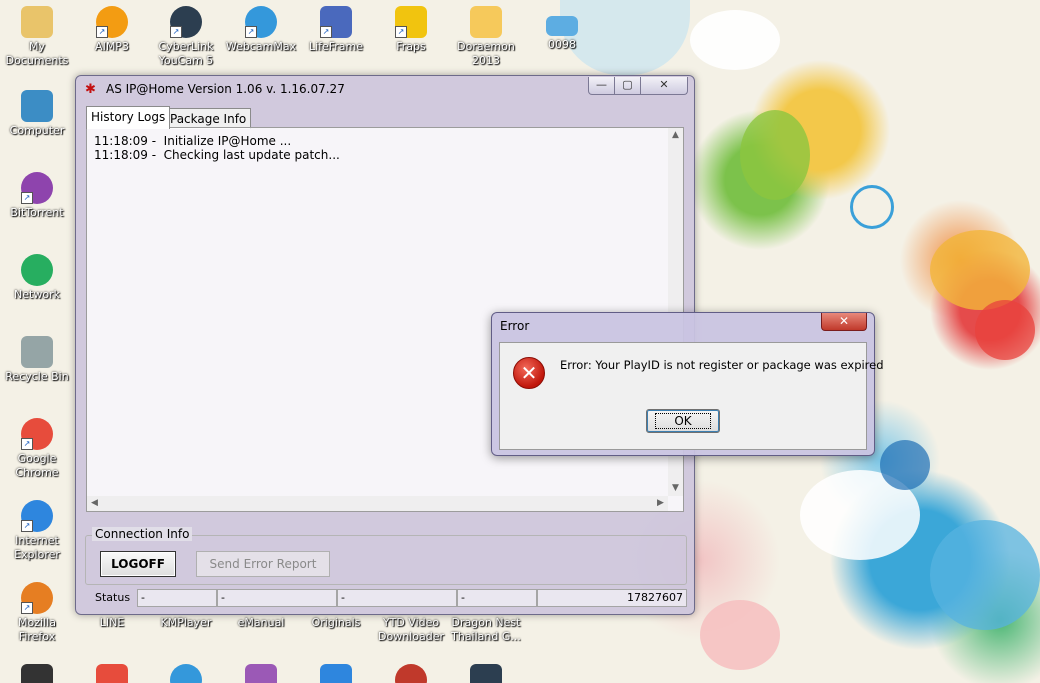 This screenshot has width=1040, height=683. I want to click on desktop-icon-bittorrent: ↗ BitTorrent, so click(37, 196).